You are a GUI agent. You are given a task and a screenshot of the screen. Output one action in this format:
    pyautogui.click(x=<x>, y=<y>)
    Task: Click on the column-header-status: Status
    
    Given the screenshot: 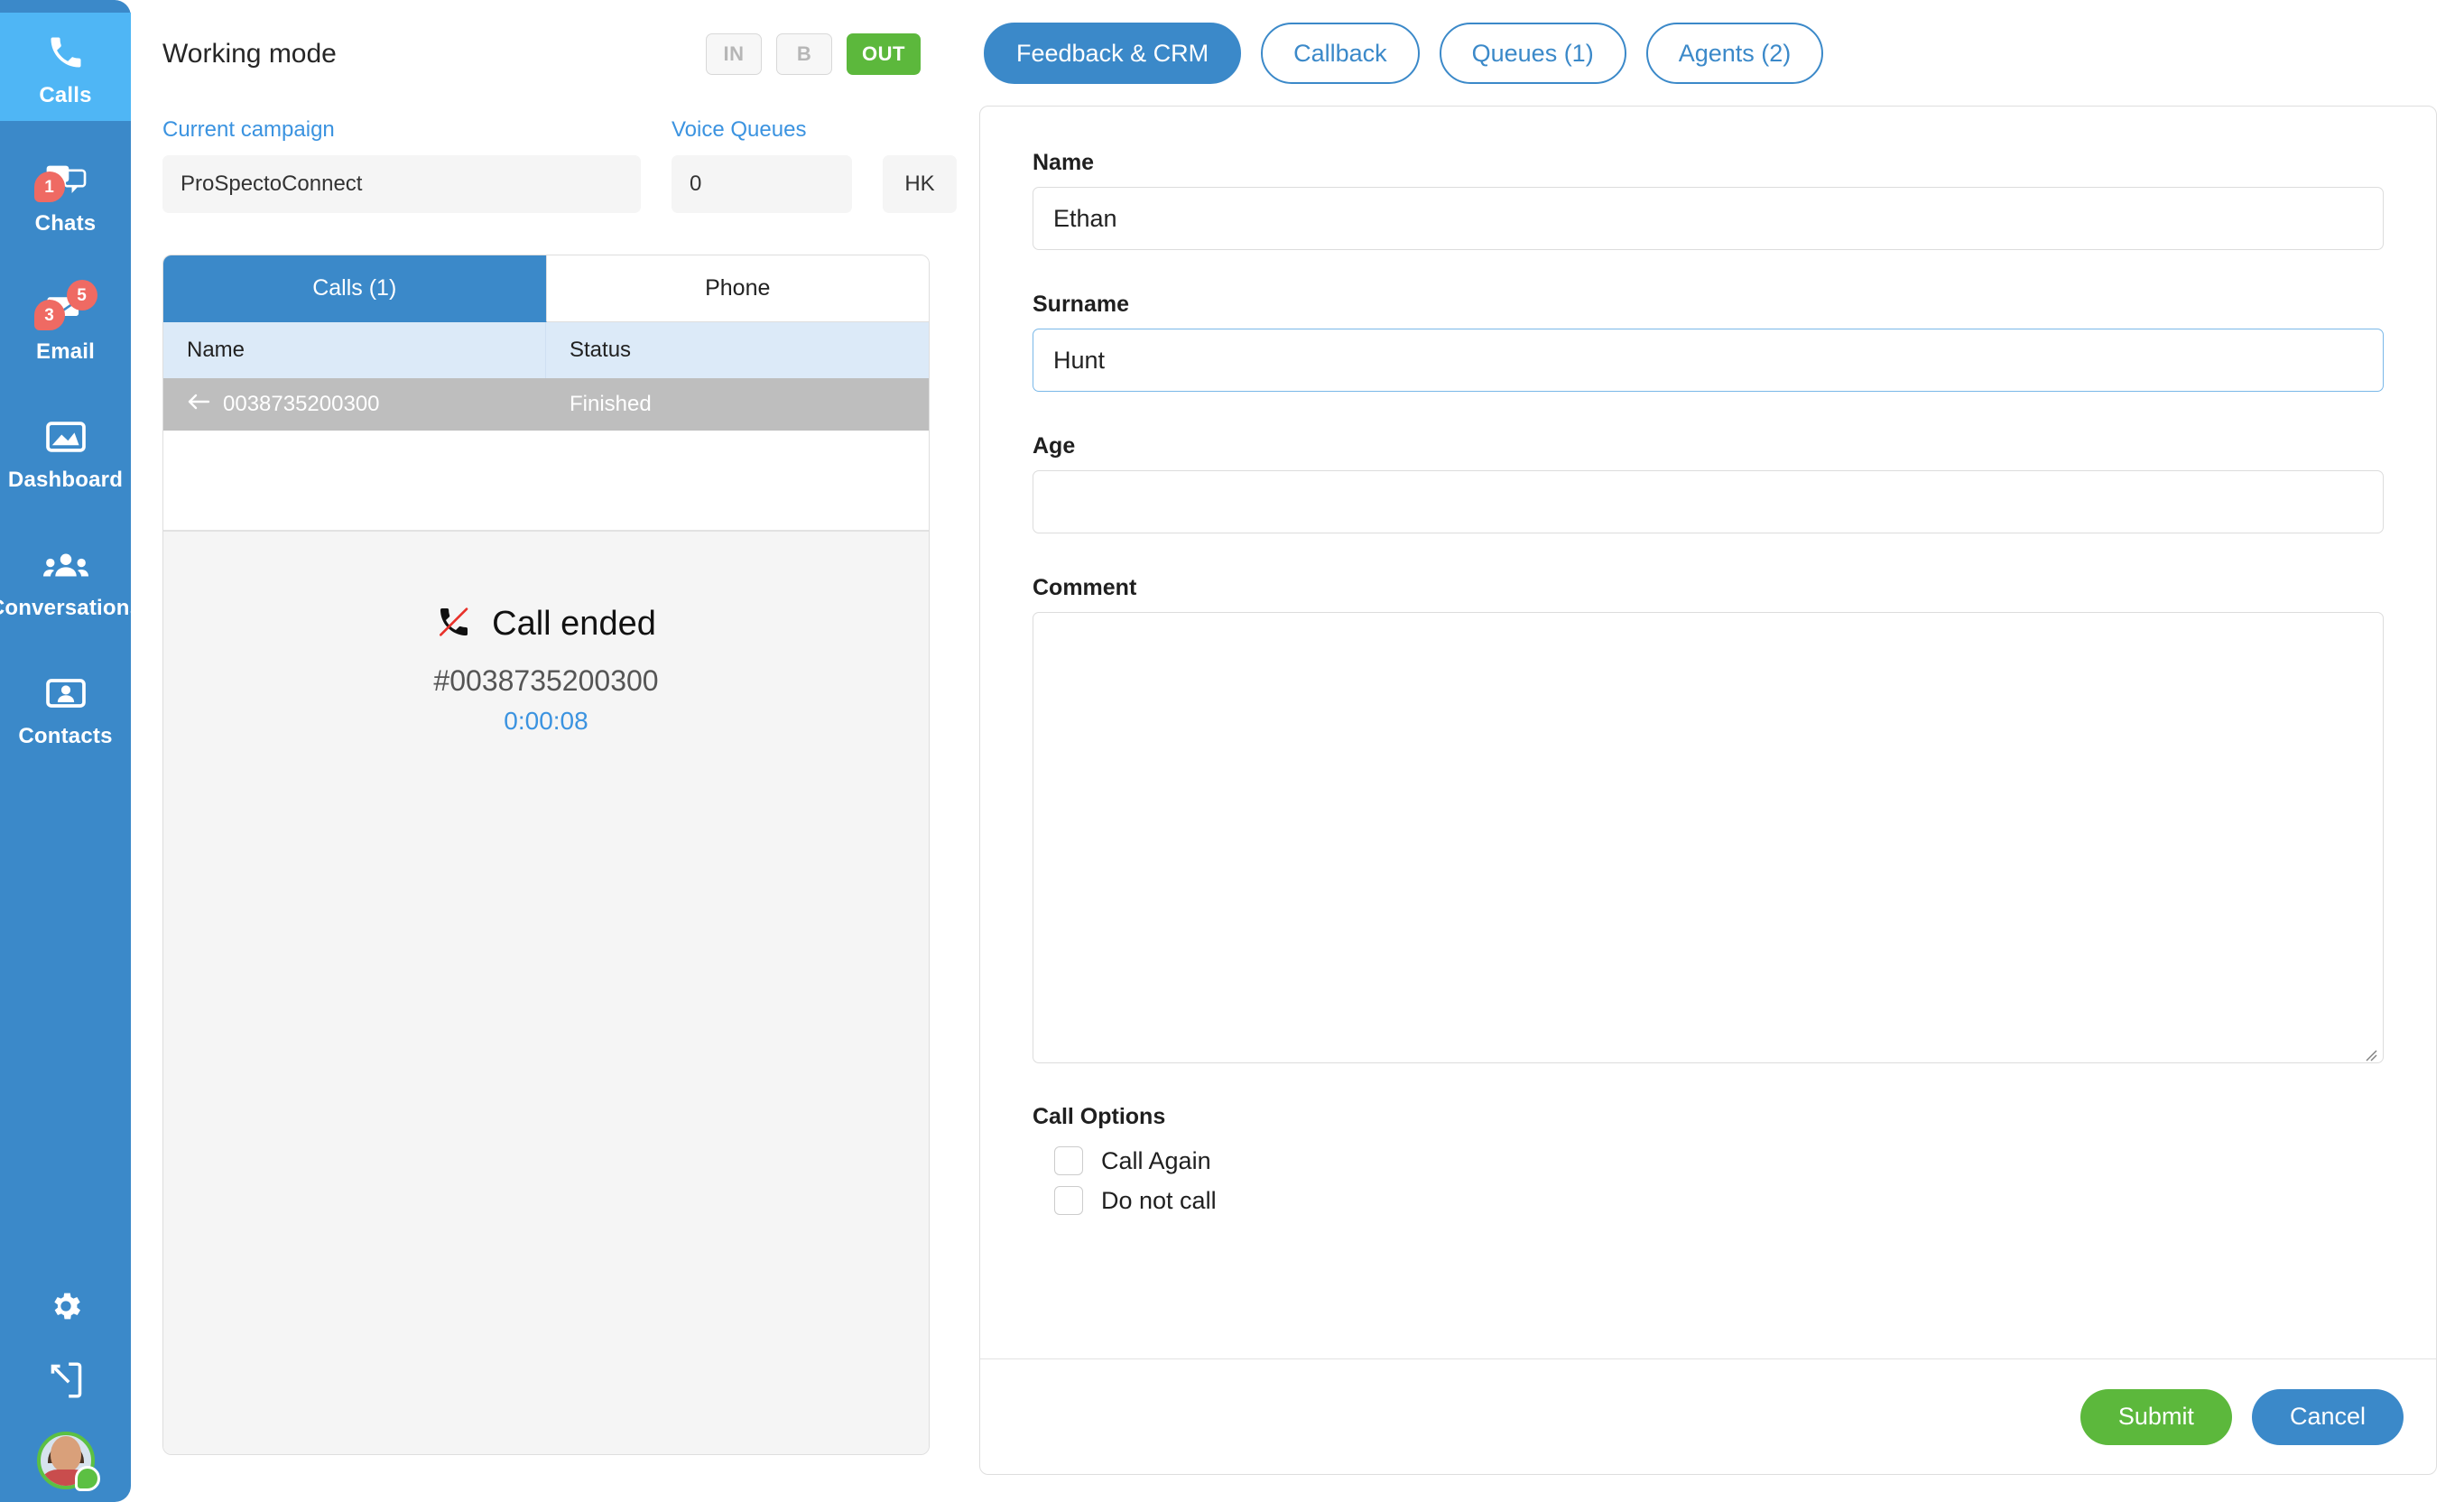 What is the action you would take?
    pyautogui.click(x=601, y=350)
    